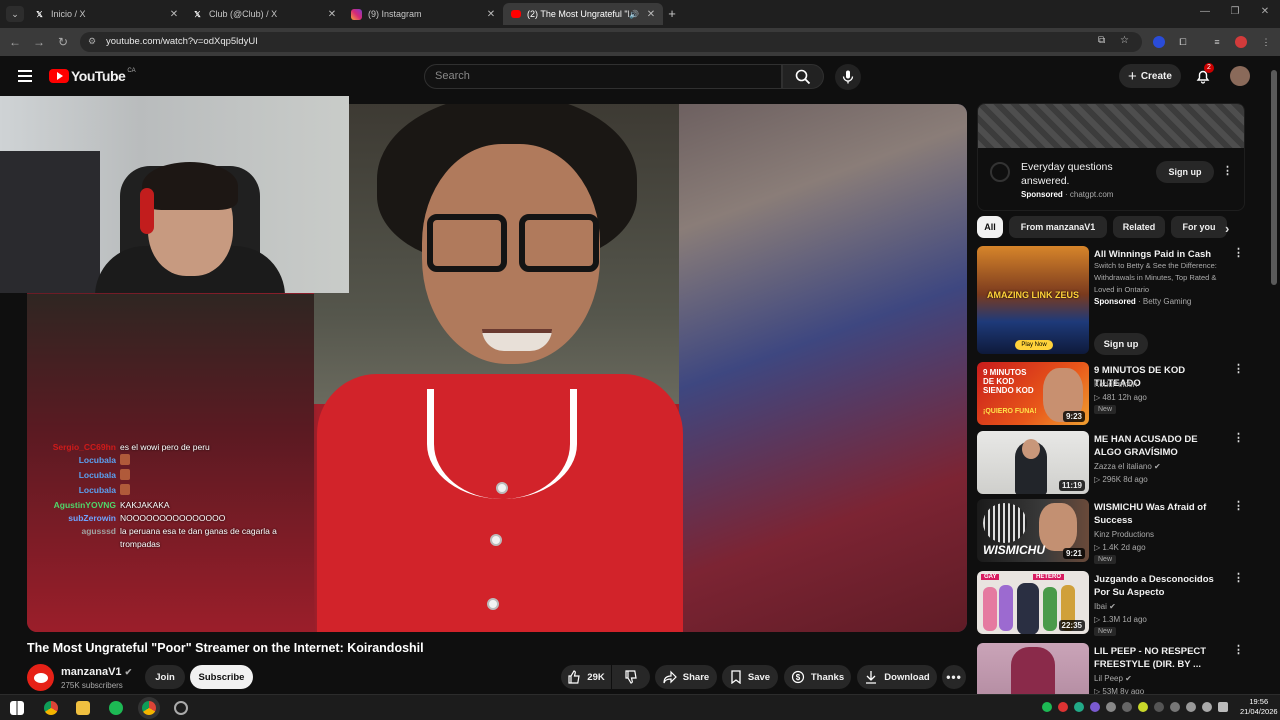 The image size is (1280, 720). What do you see at coordinates (165, 677) in the screenshot?
I see `join-button: Join` at bounding box center [165, 677].